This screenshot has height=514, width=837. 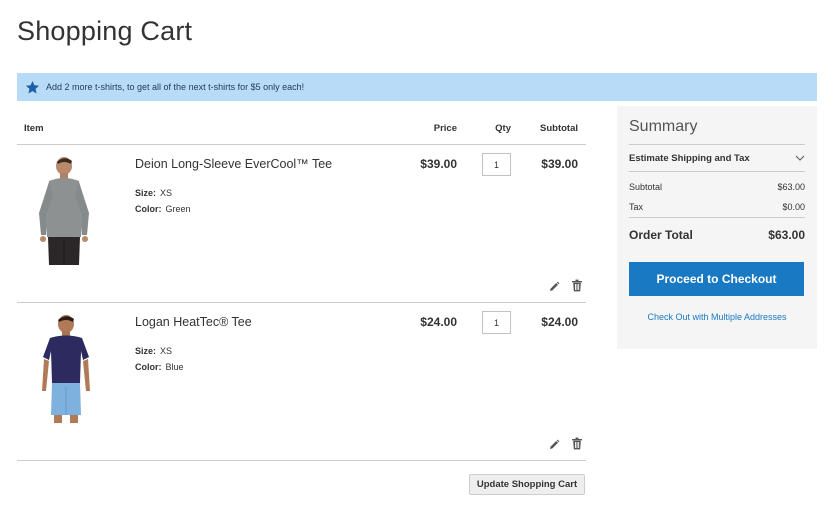 What do you see at coordinates (105, 31) in the screenshot?
I see `page-title: Shopping Cart` at bounding box center [105, 31].